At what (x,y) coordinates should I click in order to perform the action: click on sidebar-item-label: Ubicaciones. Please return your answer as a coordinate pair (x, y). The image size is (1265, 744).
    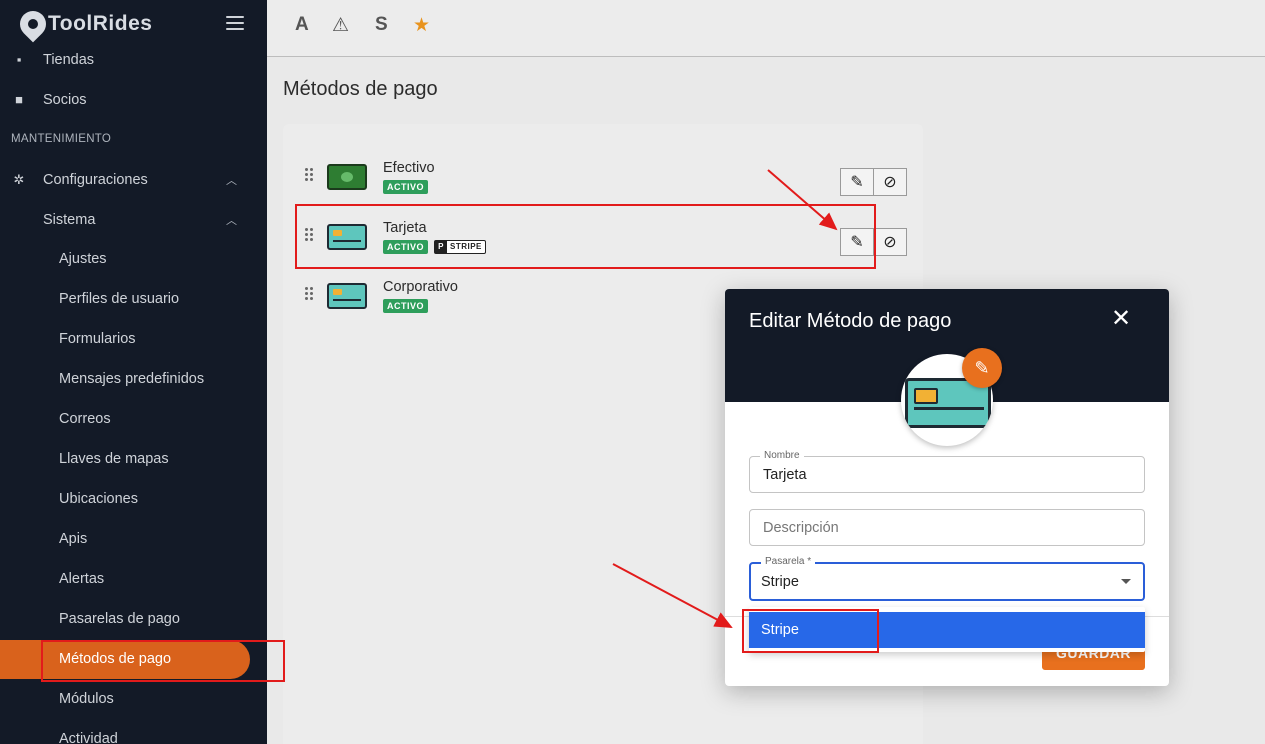
    Looking at the image, I should click on (98, 499).